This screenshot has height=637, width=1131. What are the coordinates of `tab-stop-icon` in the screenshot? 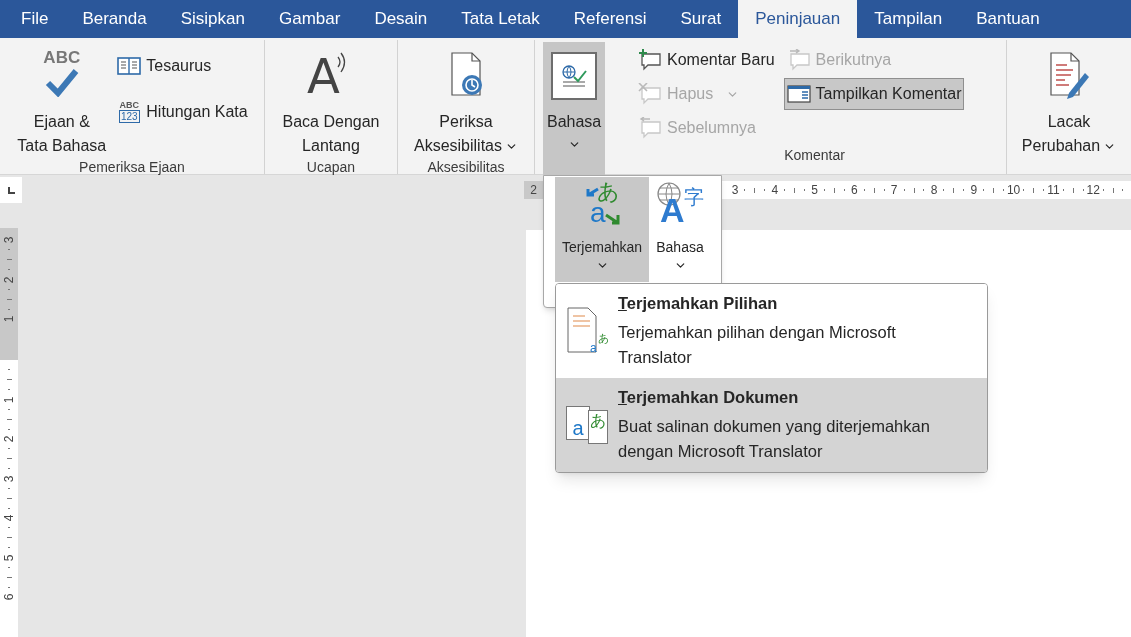 It's located at (11, 190).